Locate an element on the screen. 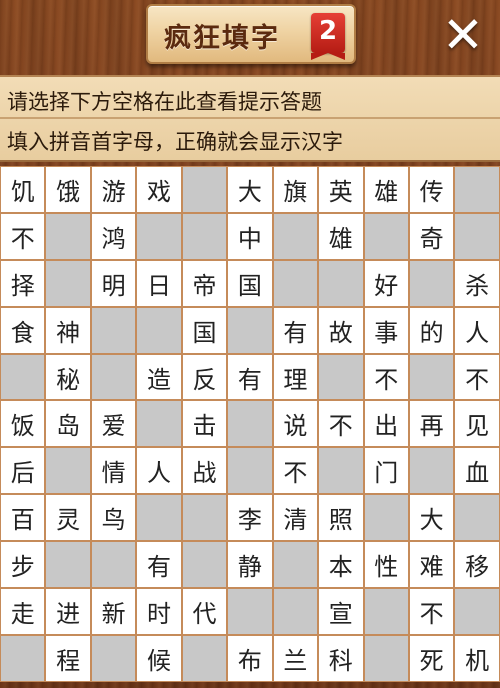 Image resolution: width=500 pixels, height=688 pixels. grid-cell: 帝 is located at coordinates (204, 283).